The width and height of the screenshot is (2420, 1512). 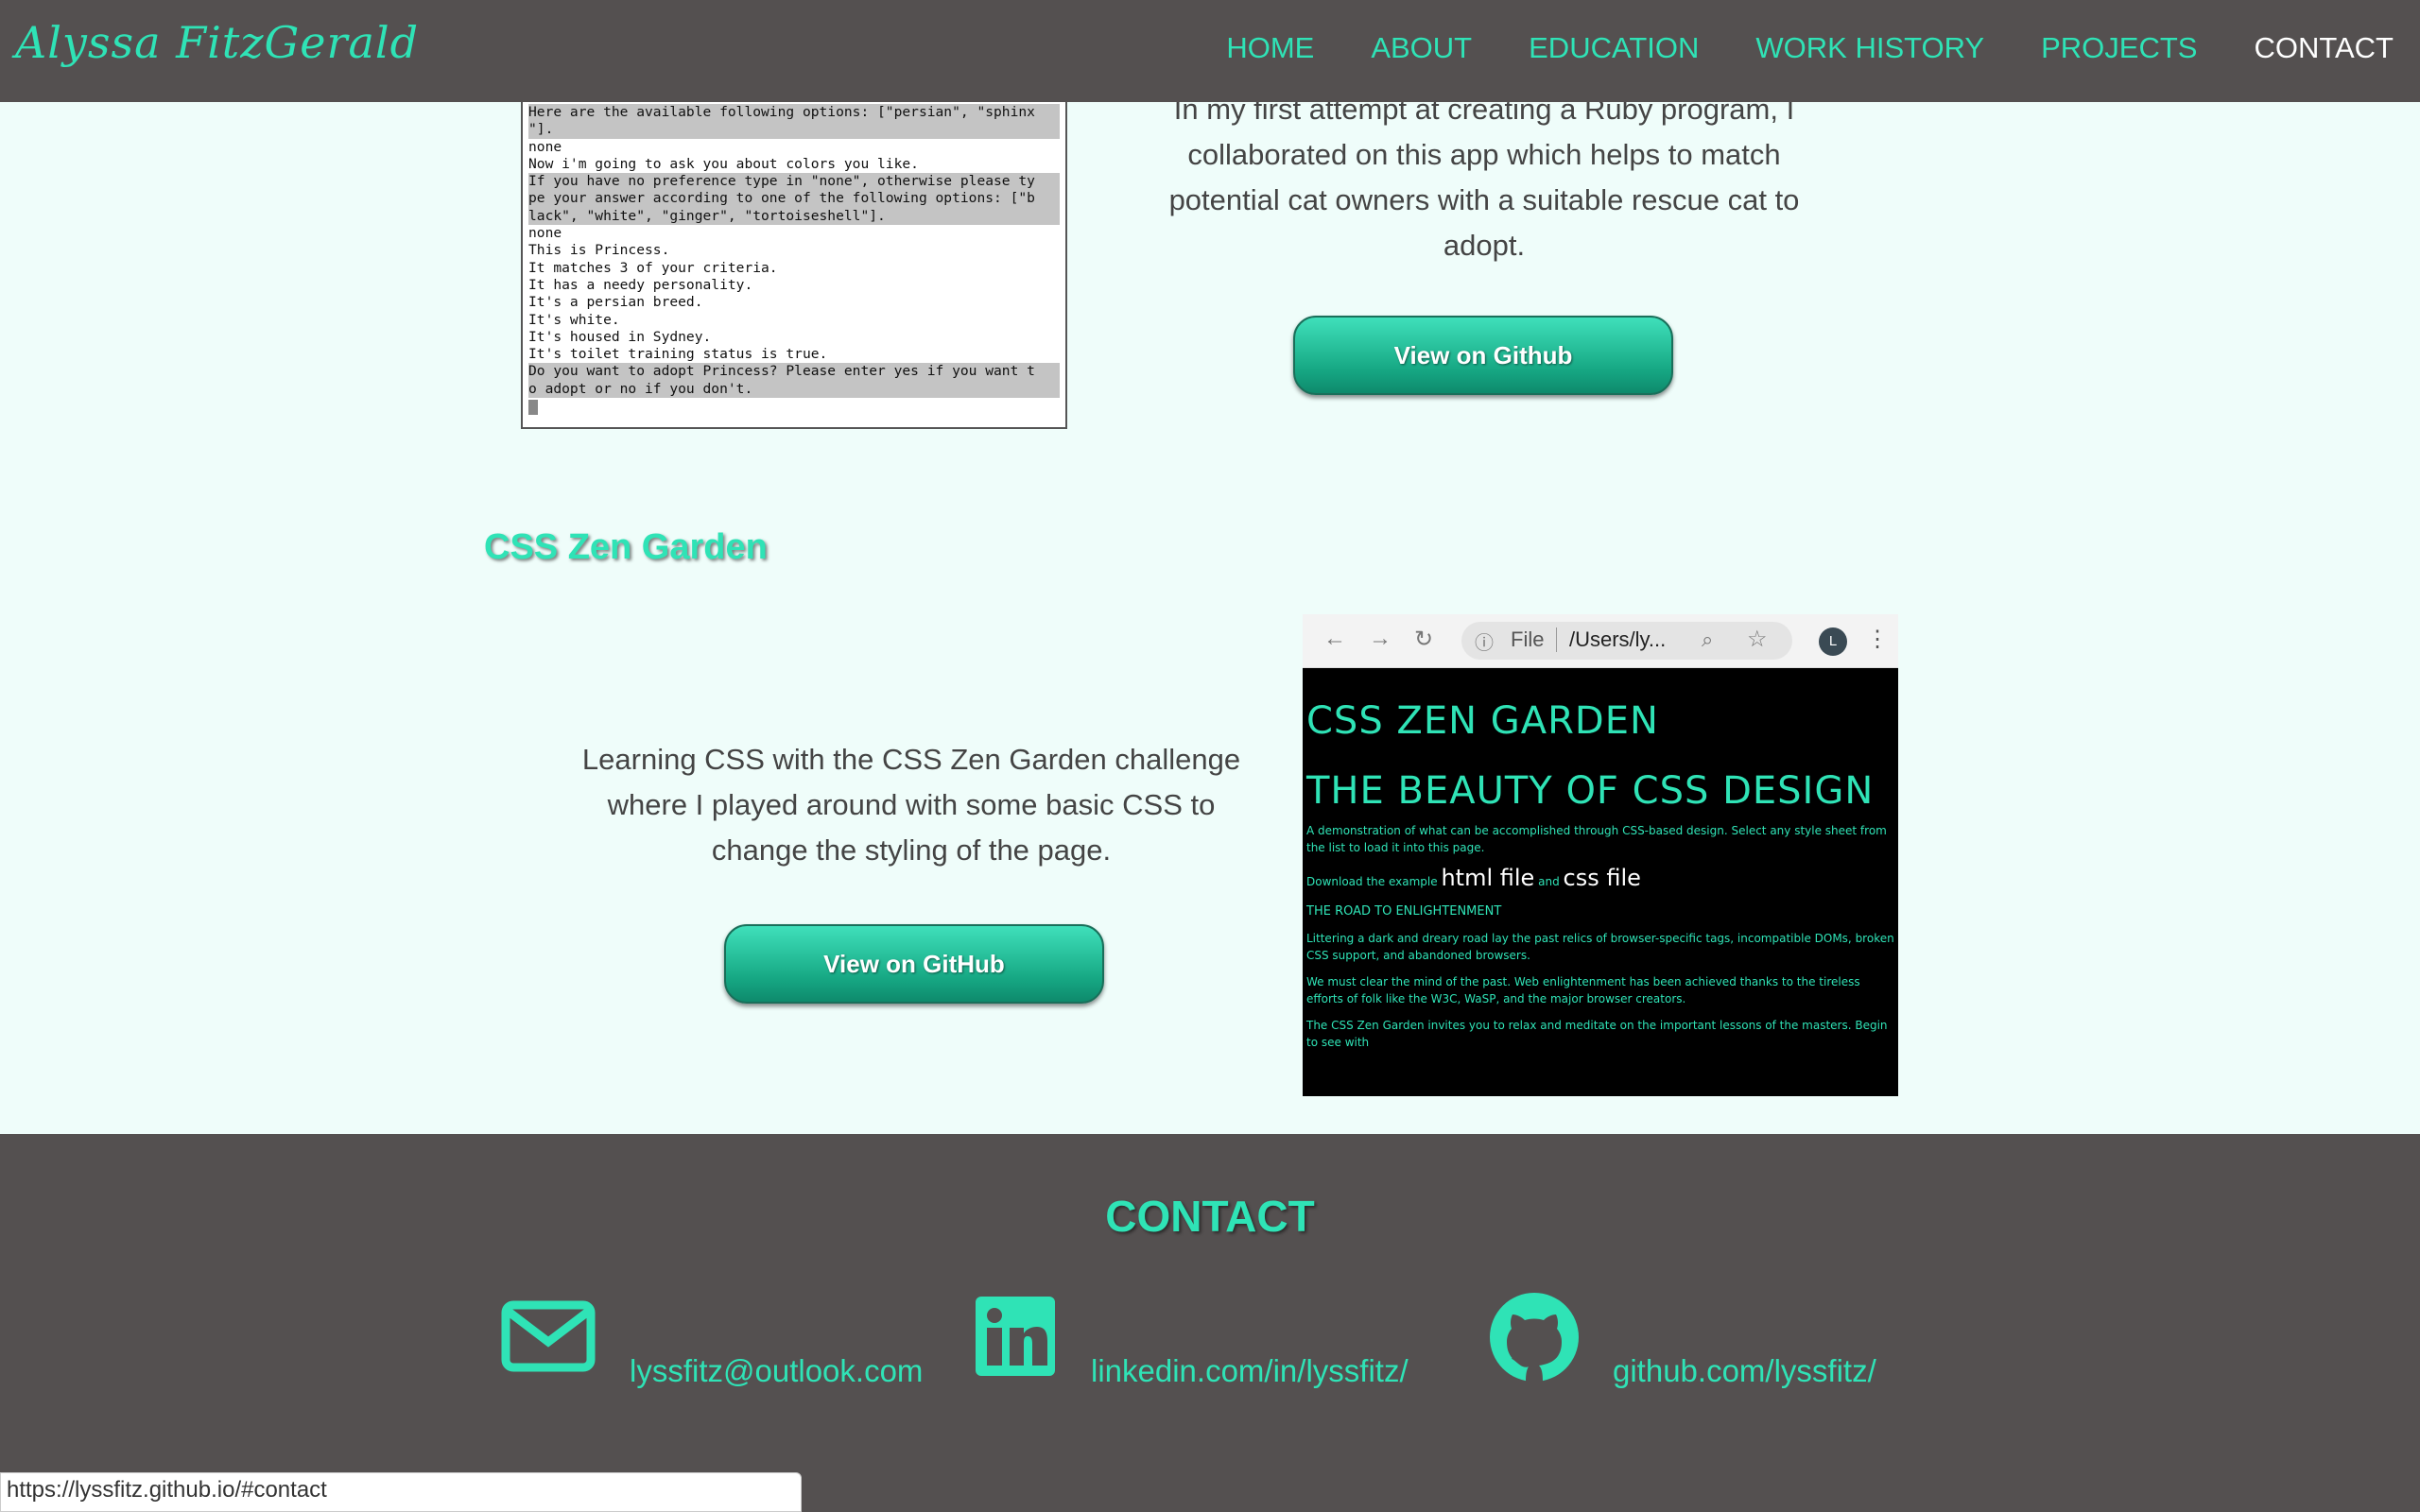 I want to click on zen-css-file: css file, so click(x=1602, y=878).